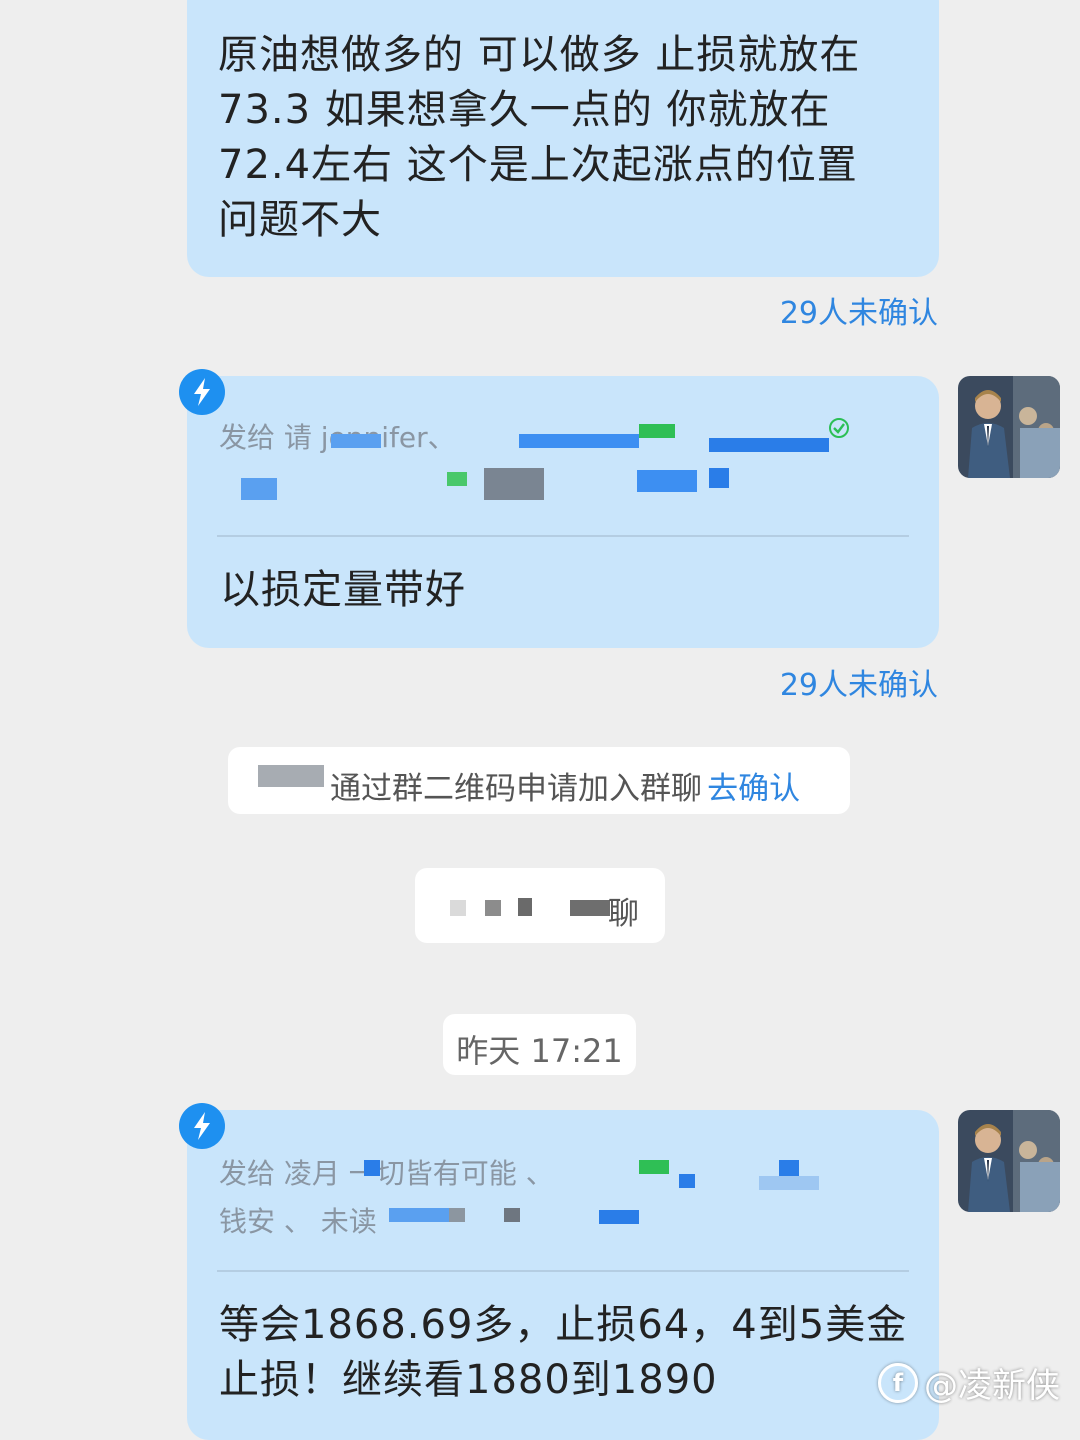 The width and height of the screenshot is (1080, 1440). I want to click on group-notice-text: 聊, so click(623, 914).